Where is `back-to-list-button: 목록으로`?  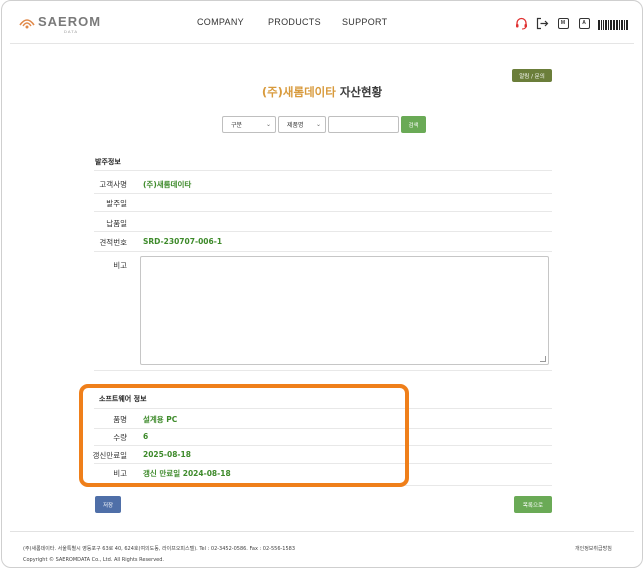
back-to-list-button: 목록으로 is located at coordinates (533, 504).